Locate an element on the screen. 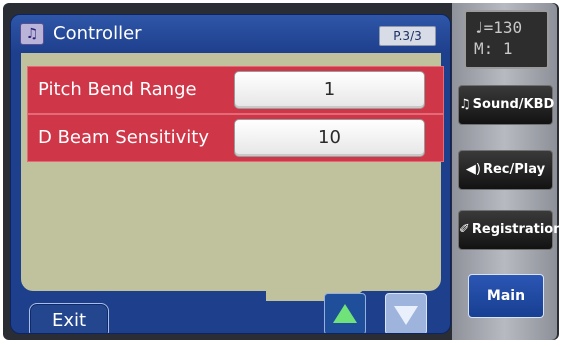 The image size is (562, 343). registration-label: Registration is located at coordinates (516, 229).